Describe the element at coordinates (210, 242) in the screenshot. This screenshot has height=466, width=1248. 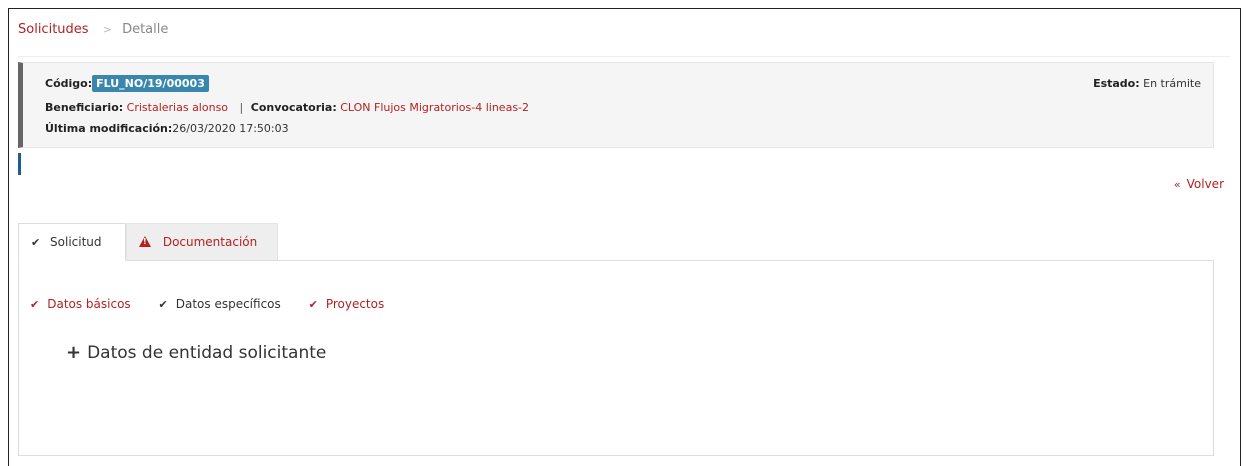
I see `tab-documentacion-label: Documentación` at that location.